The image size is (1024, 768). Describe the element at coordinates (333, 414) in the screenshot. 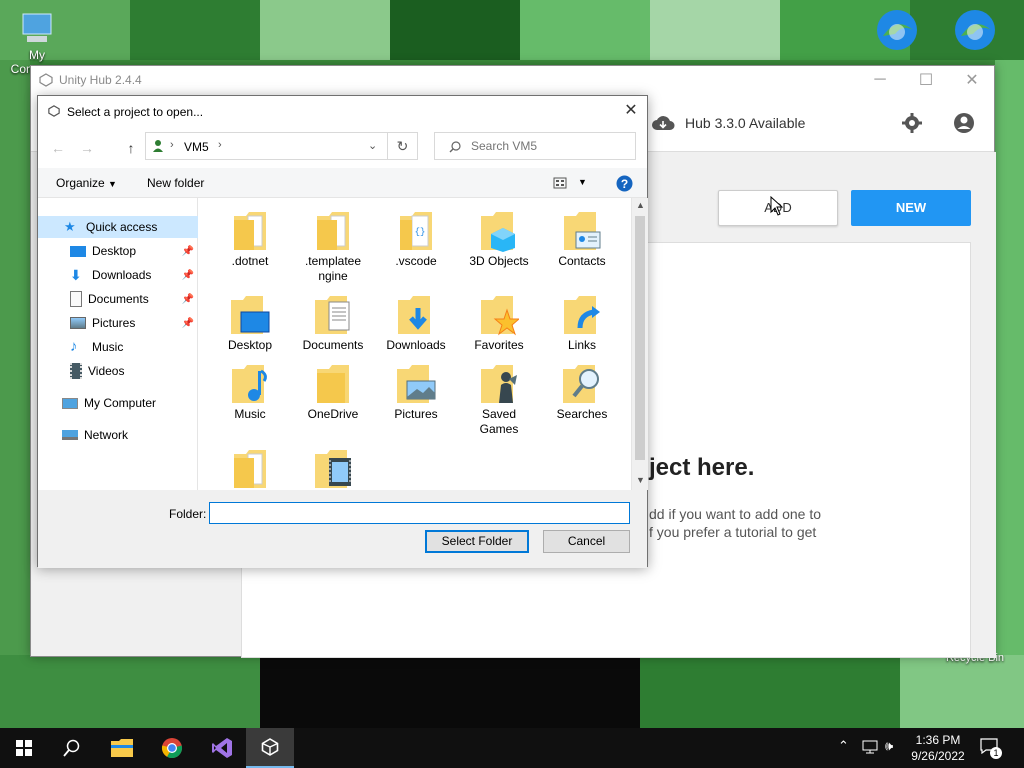

I see `folder-label: OneDrive` at that location.